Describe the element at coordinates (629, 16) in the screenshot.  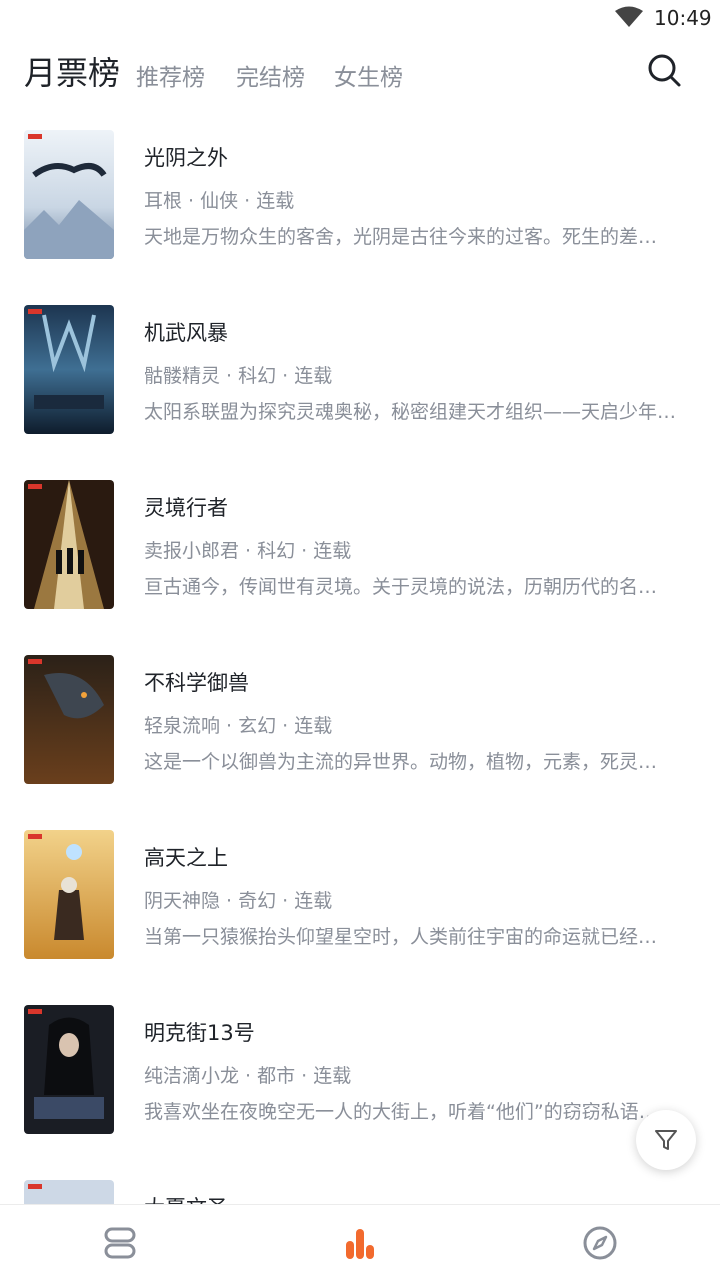
I see `wifi-icon` at that location.